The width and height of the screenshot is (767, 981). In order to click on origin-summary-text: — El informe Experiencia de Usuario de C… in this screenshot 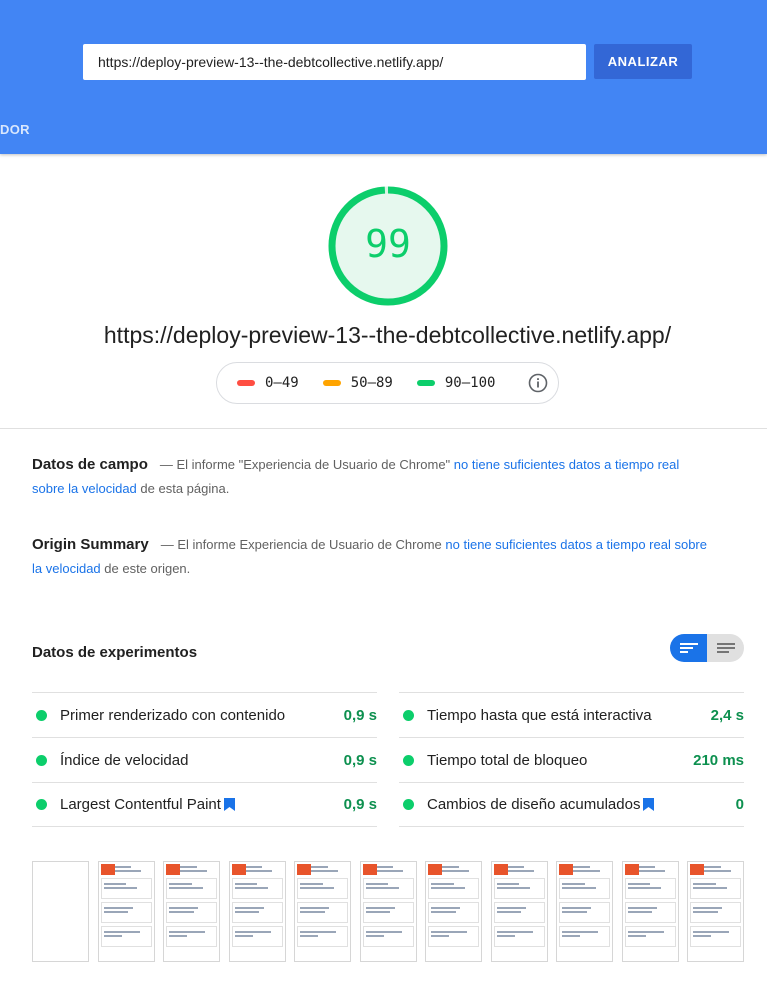, I will do `click(303, 544)`.